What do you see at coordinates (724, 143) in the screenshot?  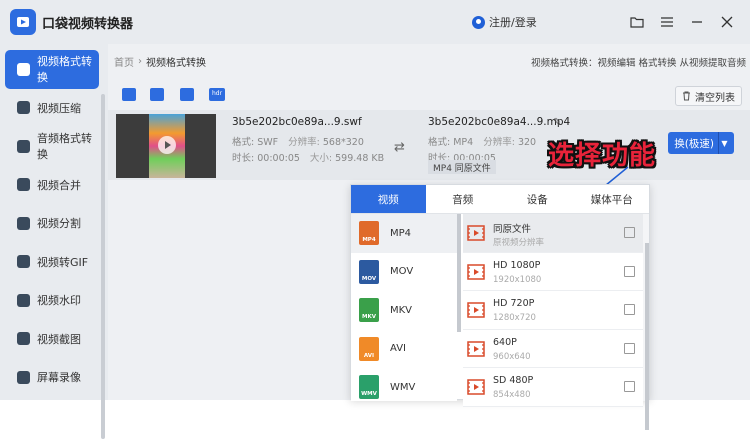 I see `chevron-down-icon: ▼` at bounding box center [724, 143].